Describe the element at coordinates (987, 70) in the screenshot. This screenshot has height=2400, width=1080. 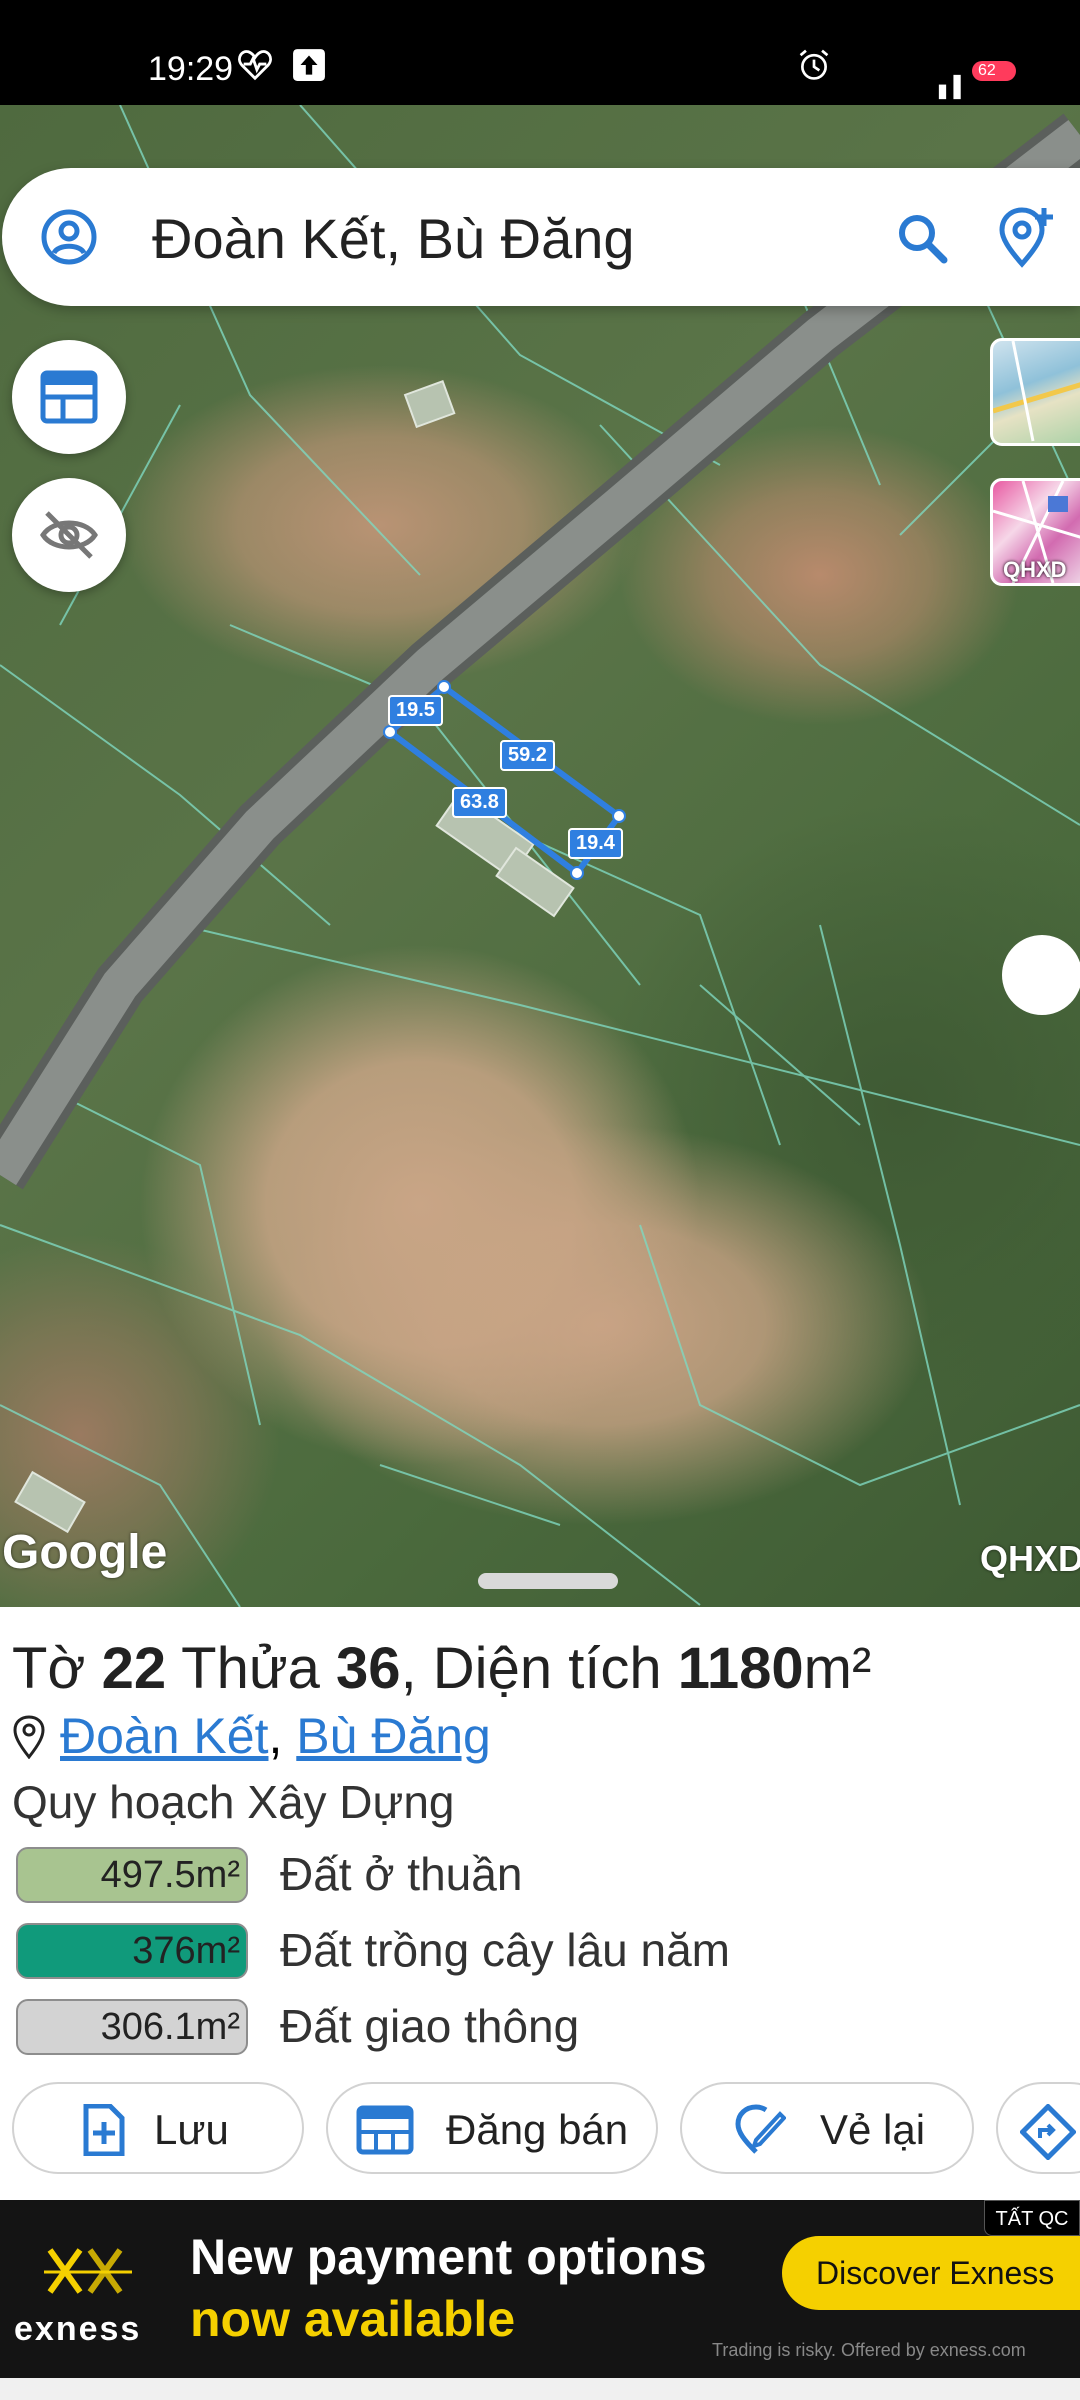
I see `battery-level: 62` at that location.